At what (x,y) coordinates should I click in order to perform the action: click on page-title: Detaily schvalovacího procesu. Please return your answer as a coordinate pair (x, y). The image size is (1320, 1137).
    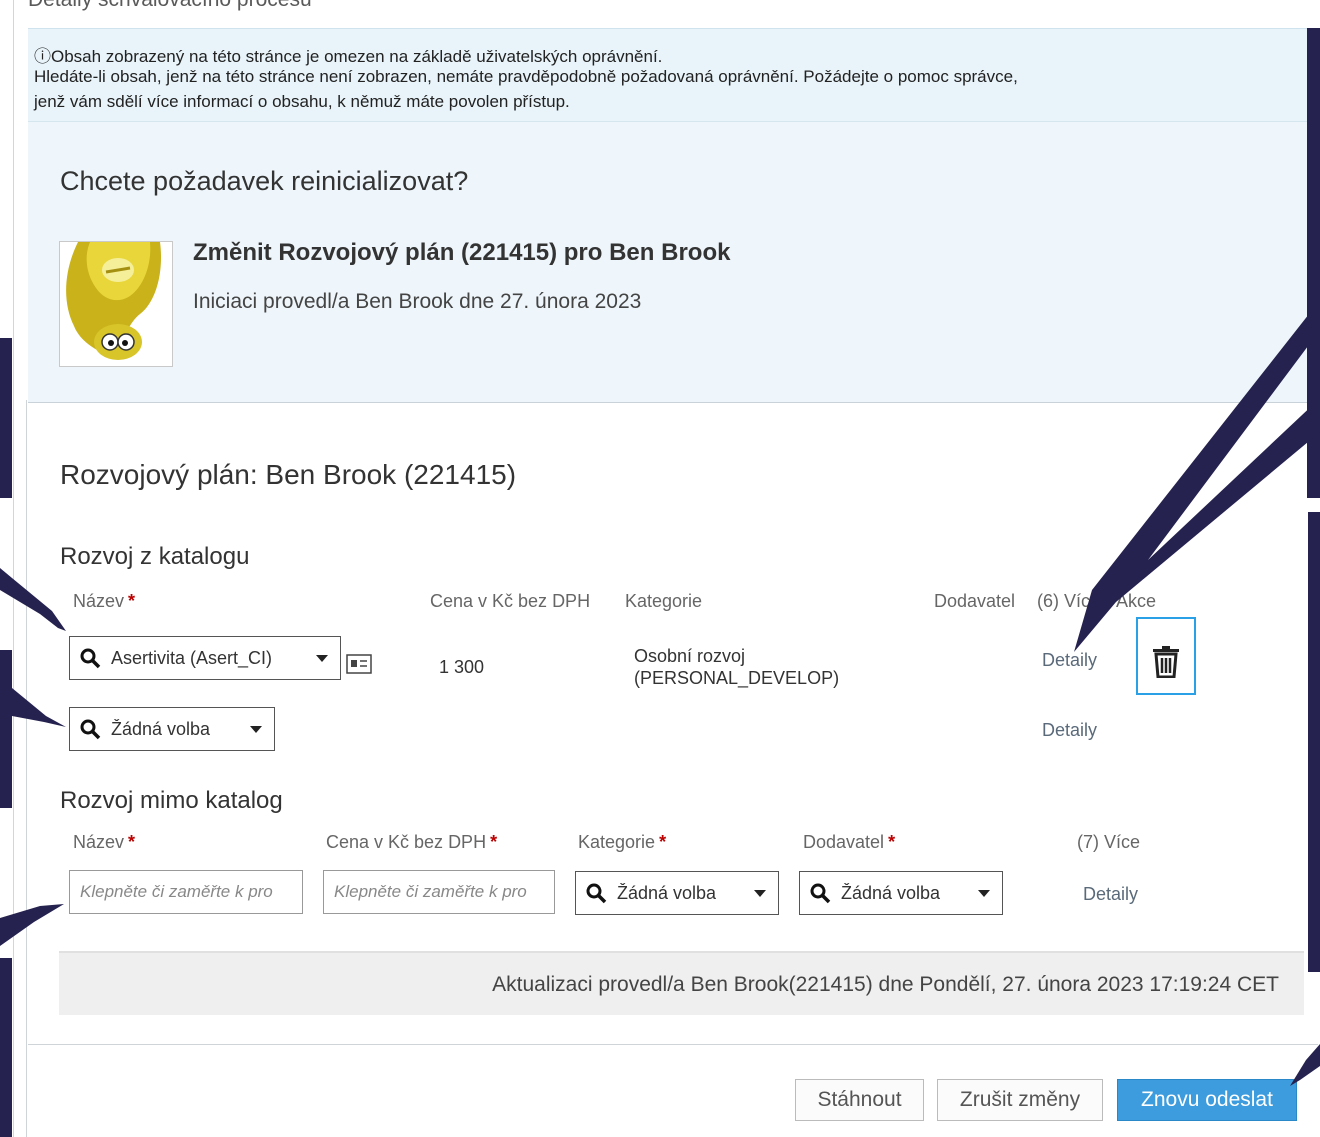
    Looking at the image, I should click on (170, 6).